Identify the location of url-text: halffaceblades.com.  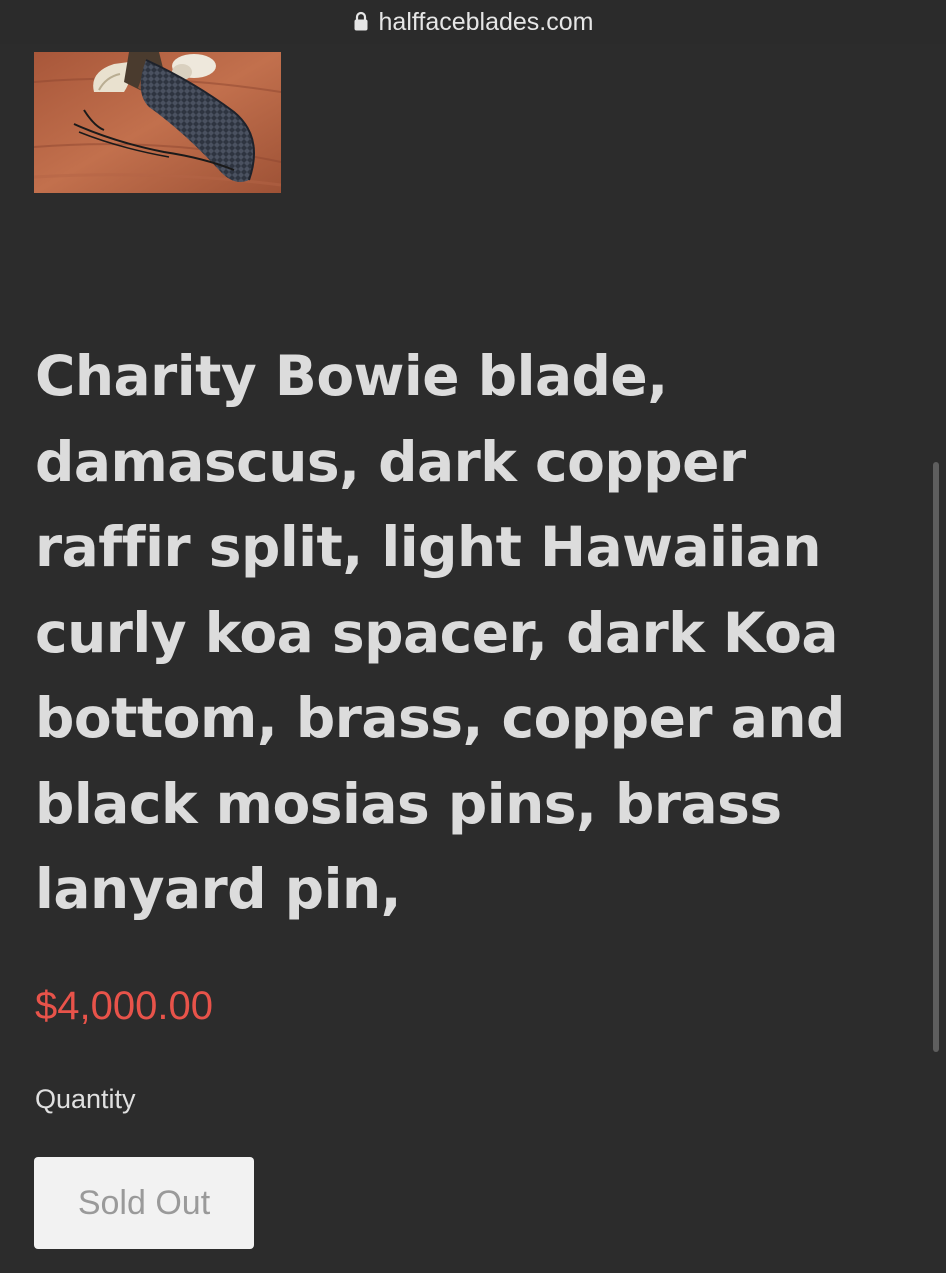
(486, 21).